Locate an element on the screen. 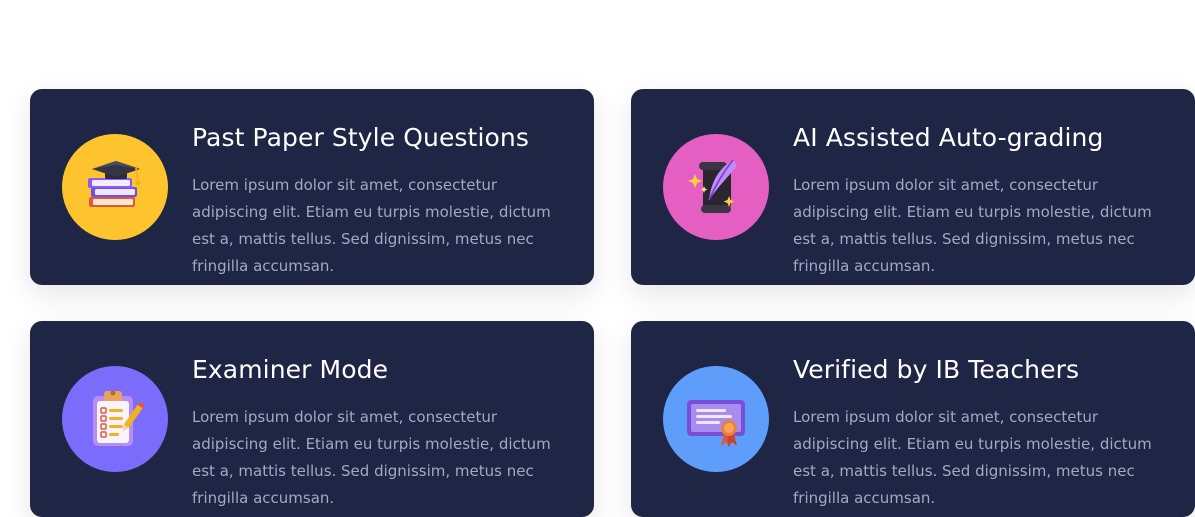 The width and height of the screenshot is (1195, 517). certificate-icon is located at coordinates (716, 423).